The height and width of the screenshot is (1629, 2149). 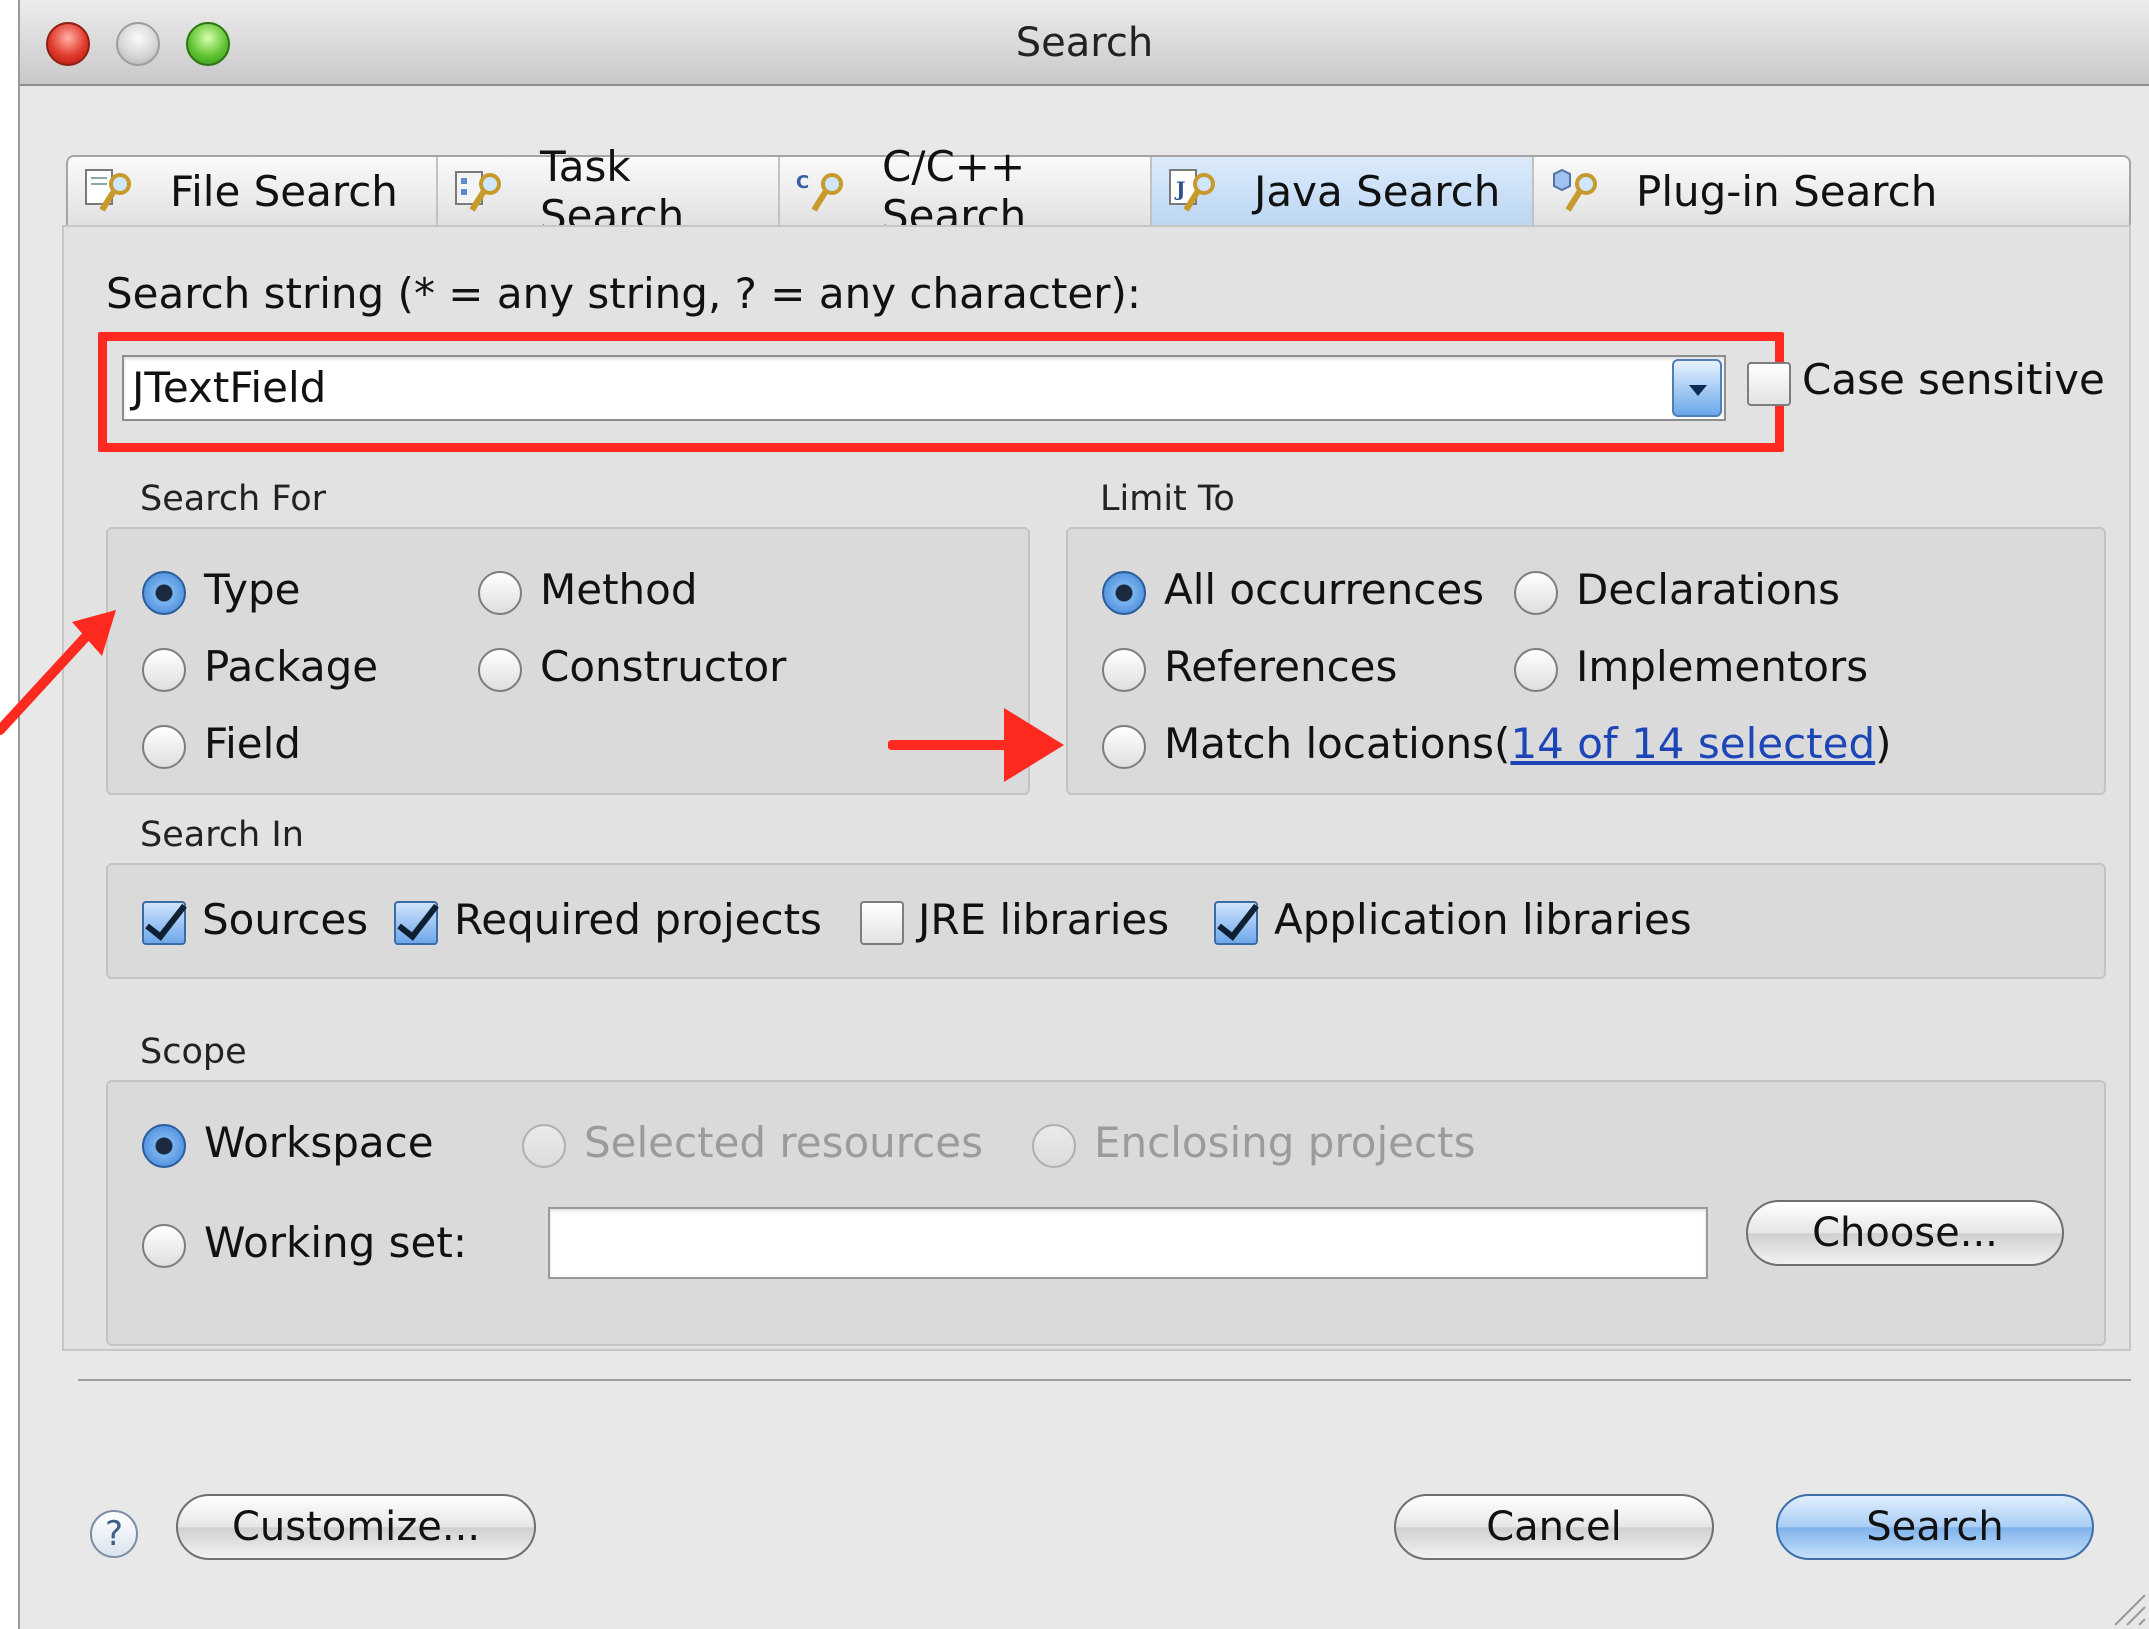 What do you see at coordinates (1935, 1527) in the screenshot?
I see `search-button: Search` at bounding box center [1935, 1527].